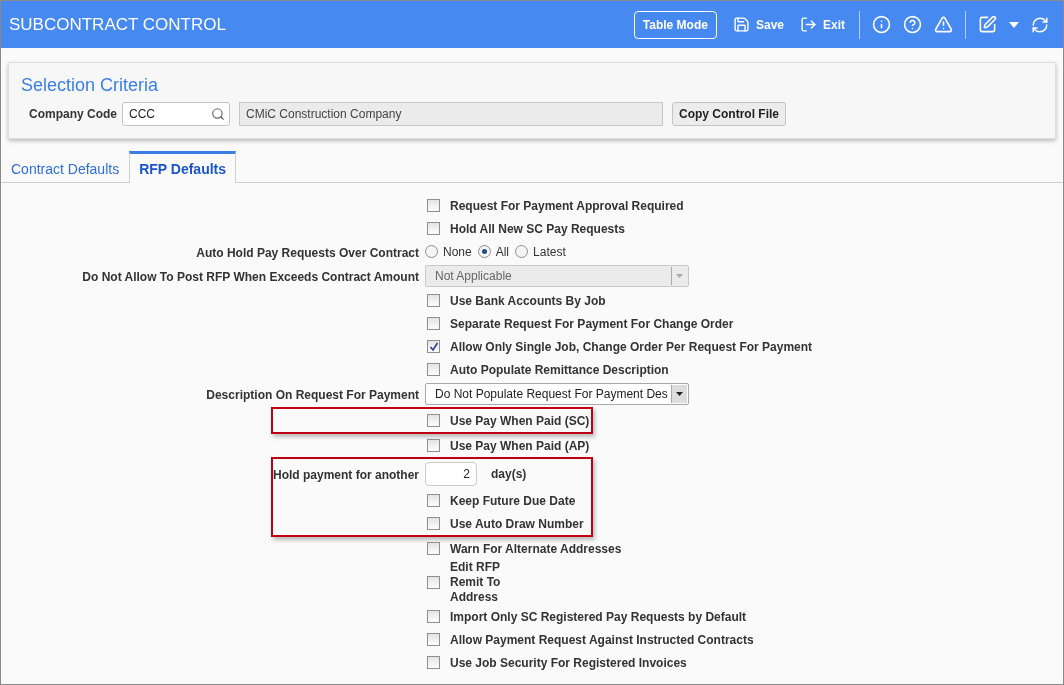 The image size is (1064, 685). I want to click on save-button: Save, so click(758, 24).